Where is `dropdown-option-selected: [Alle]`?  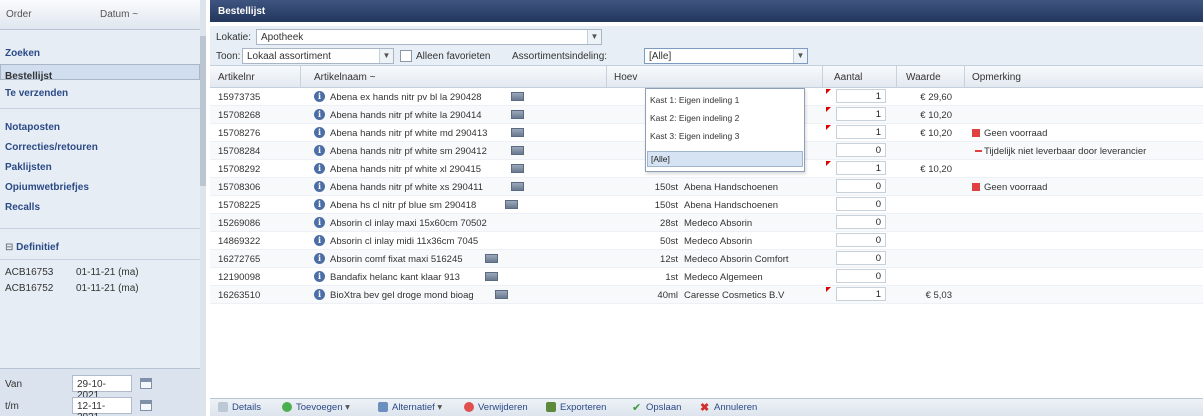 dropdown-option-selected: [Alle] is located at coordinates (725, 159).